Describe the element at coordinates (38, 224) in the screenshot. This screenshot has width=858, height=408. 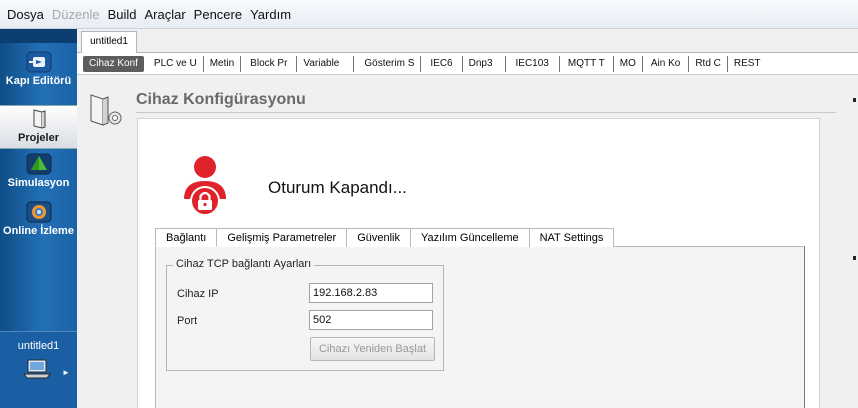
I see `sidebar-item-online-izleme: Online İzleme` at that location.